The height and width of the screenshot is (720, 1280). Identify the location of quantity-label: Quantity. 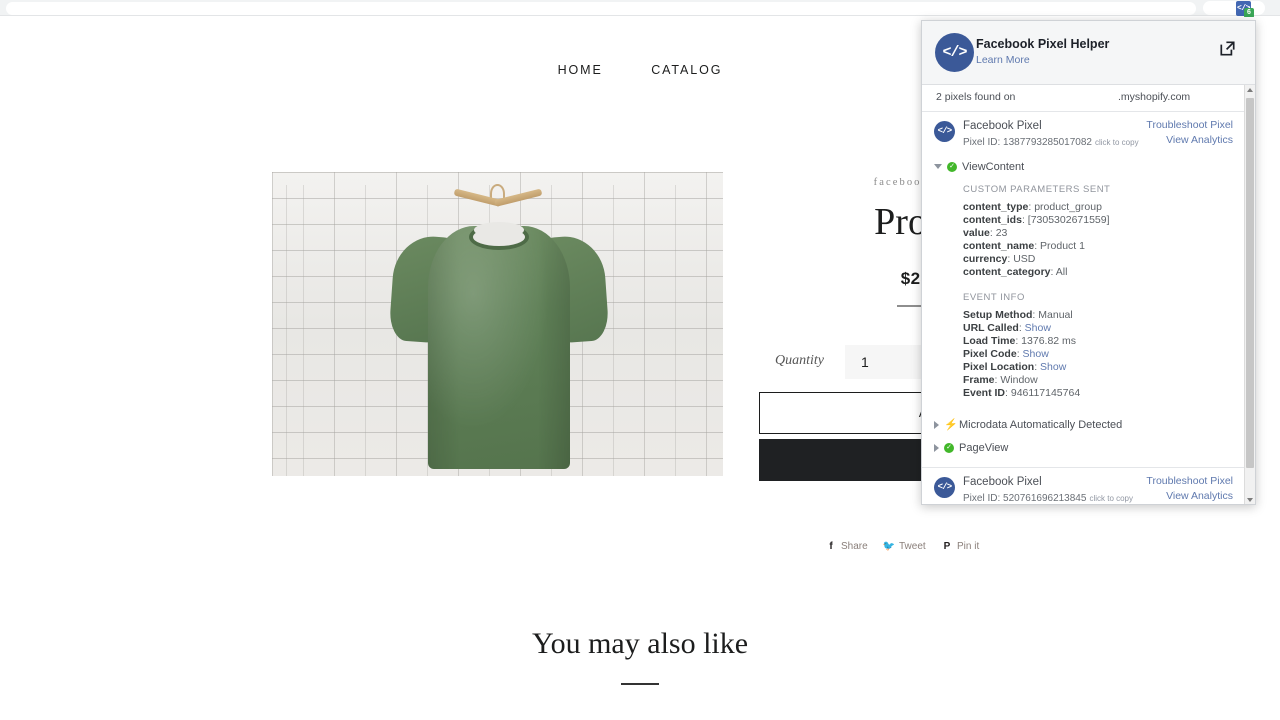
(799, 360).